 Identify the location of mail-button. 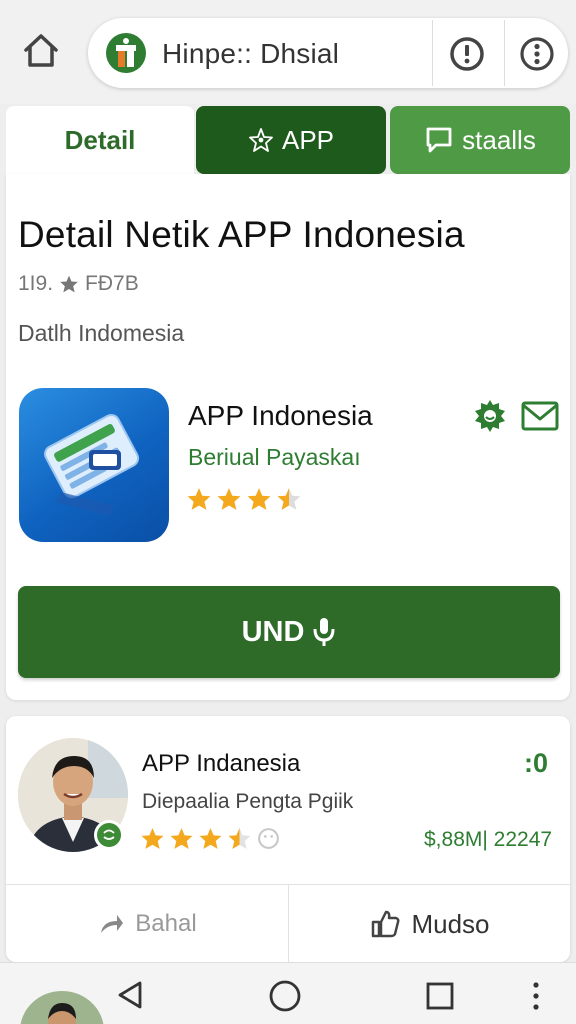
(540, 416).